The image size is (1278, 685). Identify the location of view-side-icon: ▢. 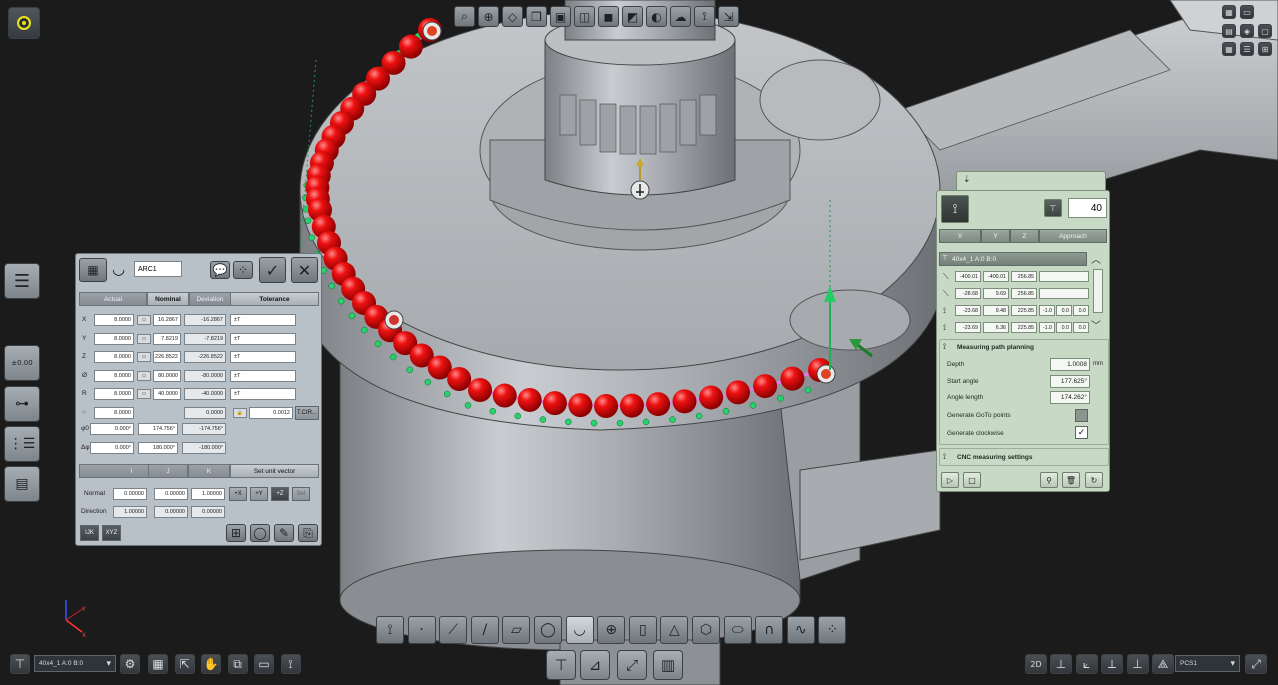
(1265, 31).